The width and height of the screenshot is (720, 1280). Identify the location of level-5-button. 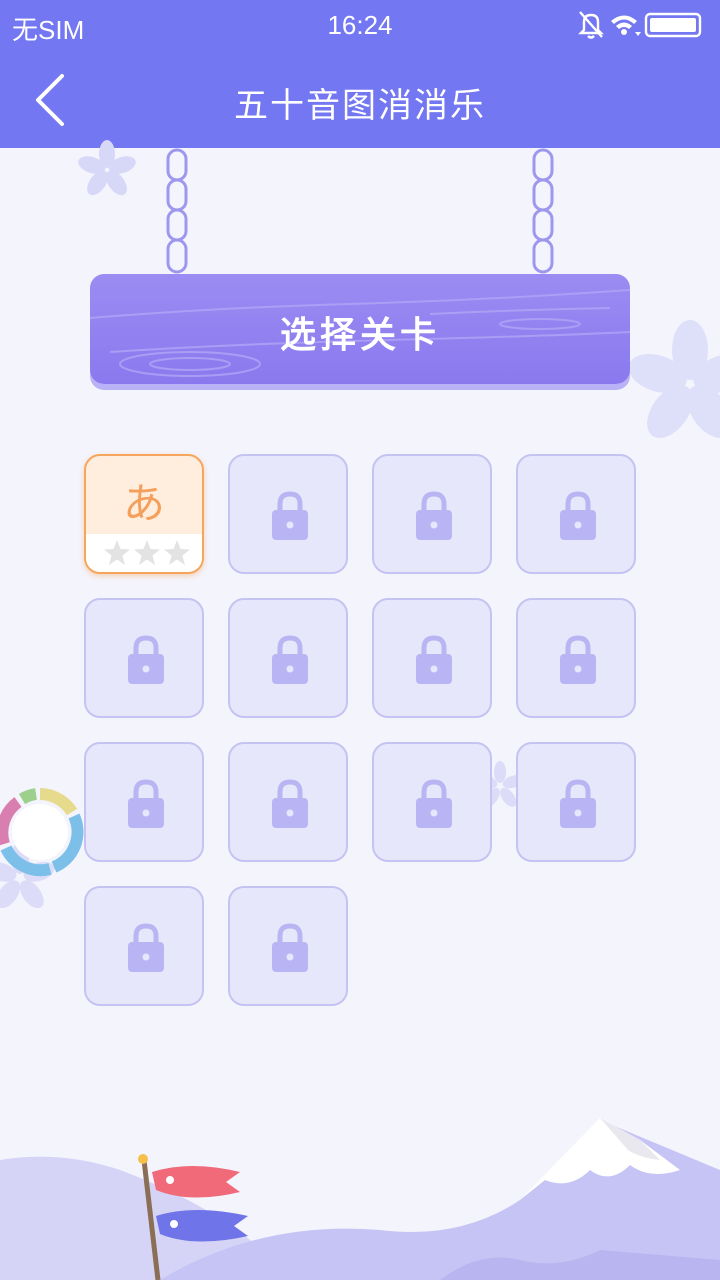
(144, 658).